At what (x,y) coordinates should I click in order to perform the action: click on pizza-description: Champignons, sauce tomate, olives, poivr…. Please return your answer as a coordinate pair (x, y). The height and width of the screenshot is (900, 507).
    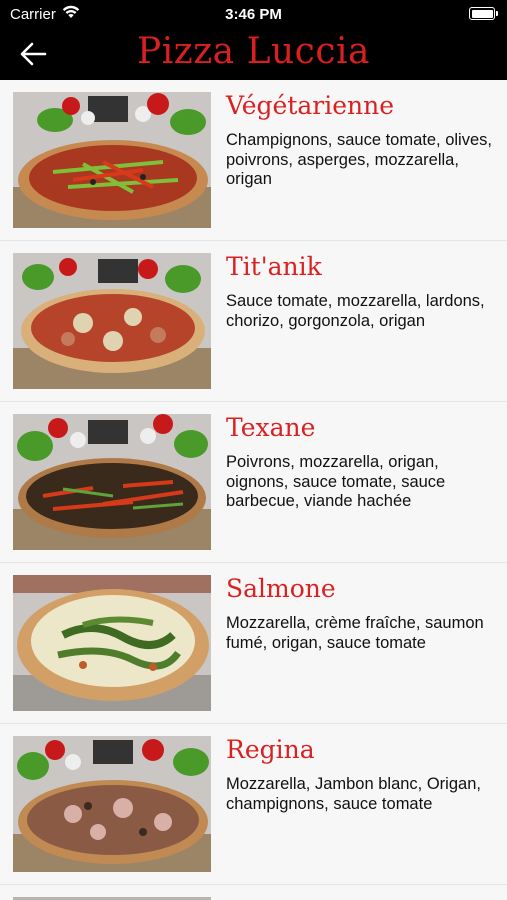
    Looking at the image, I should click on (359, 159).